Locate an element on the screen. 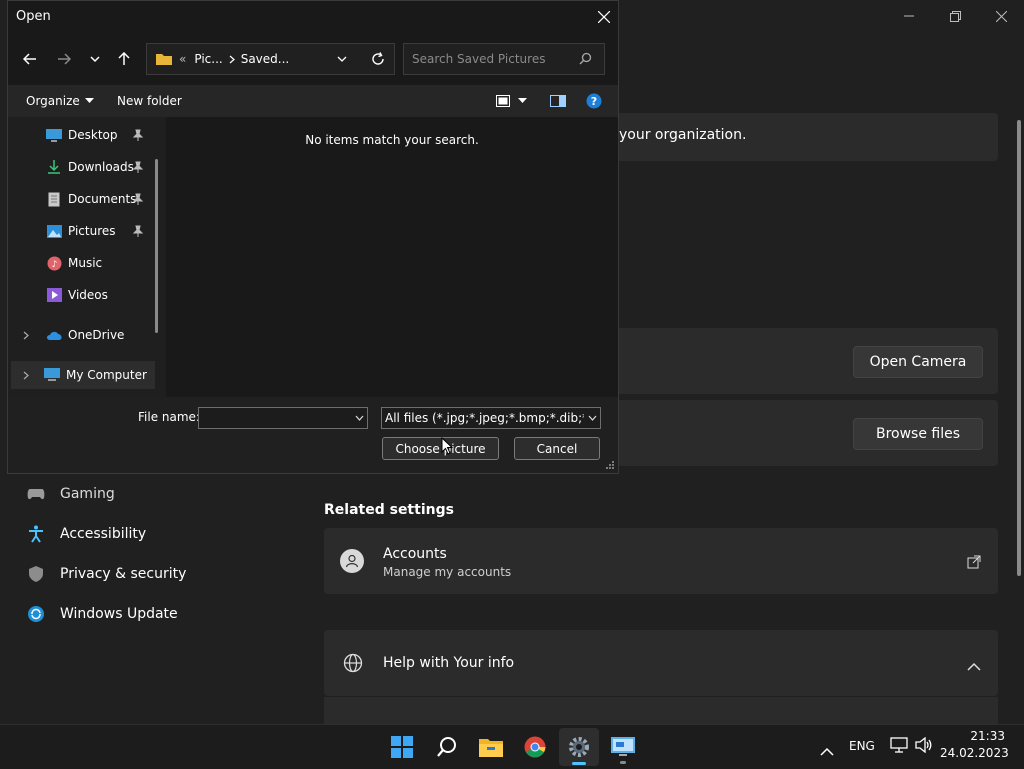  chrome-icon is located at coordinates (535, 747).